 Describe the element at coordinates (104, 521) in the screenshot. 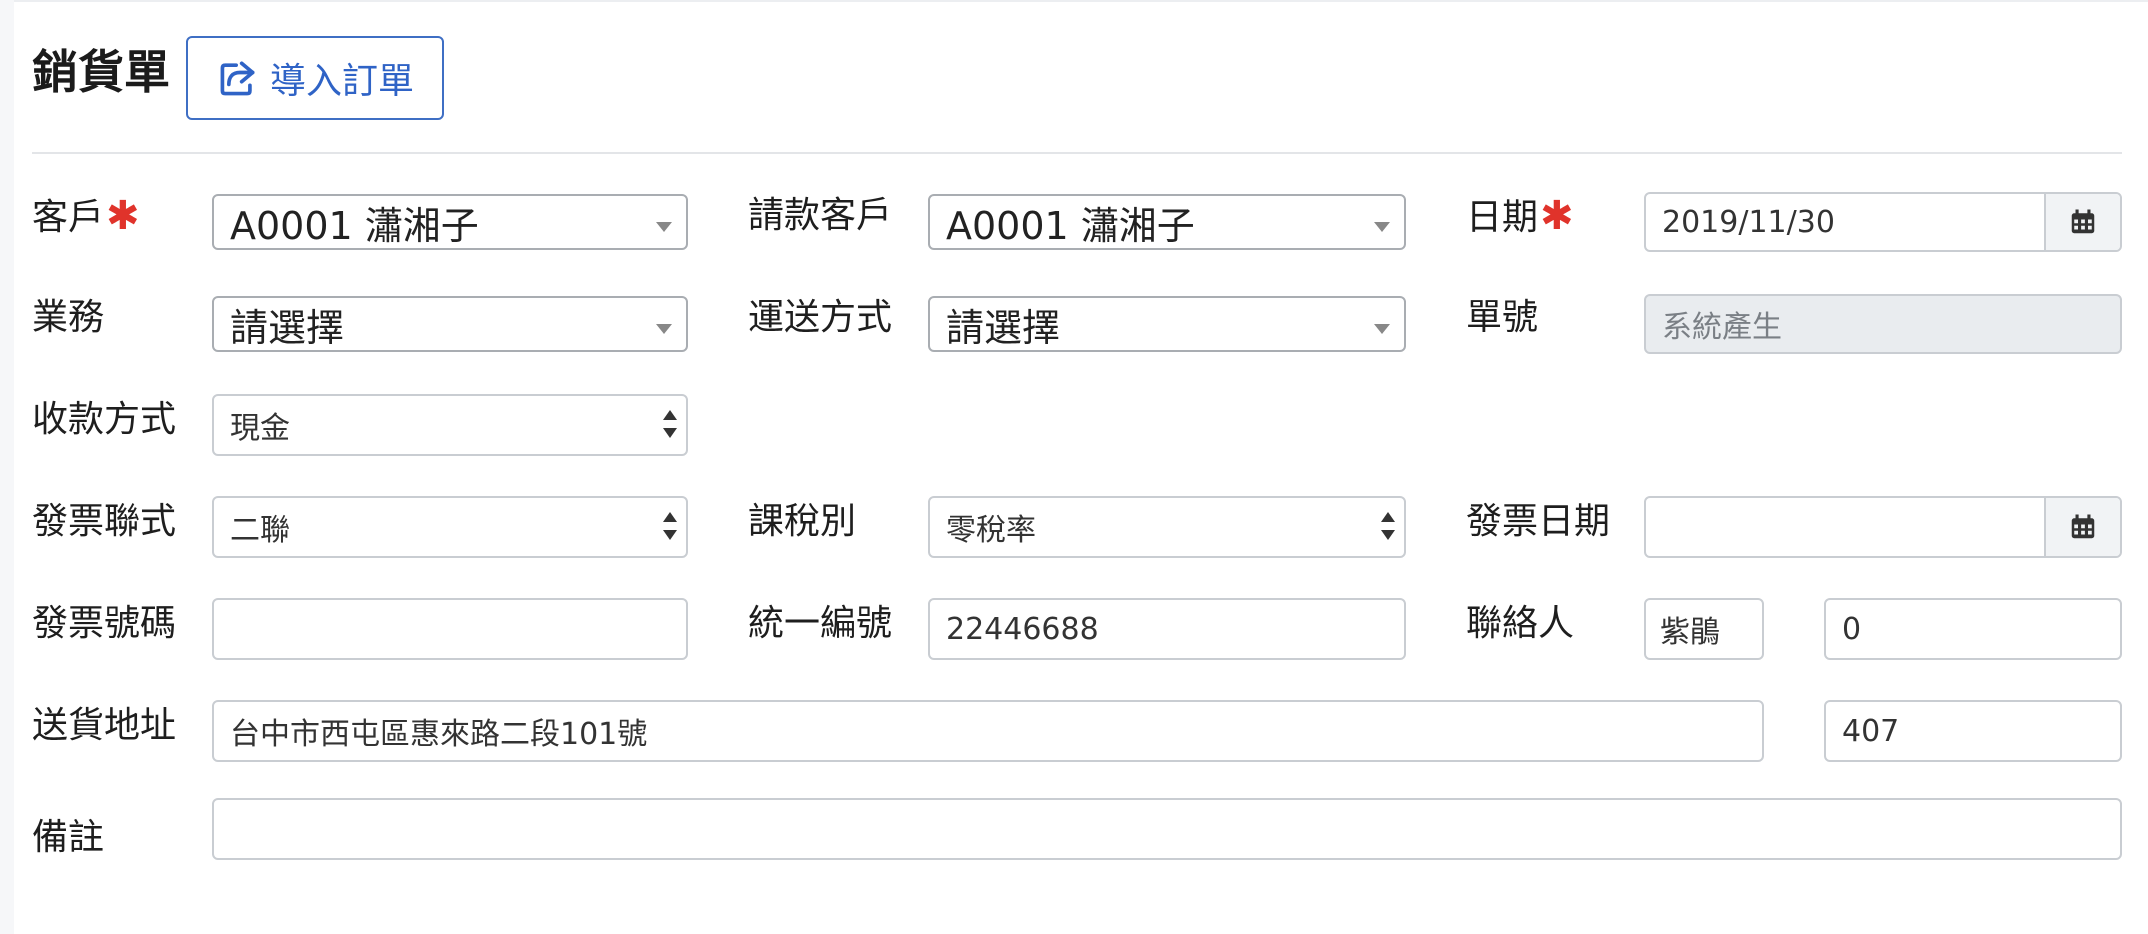

I see `invoice-type-label: 發票聯式` at that location.